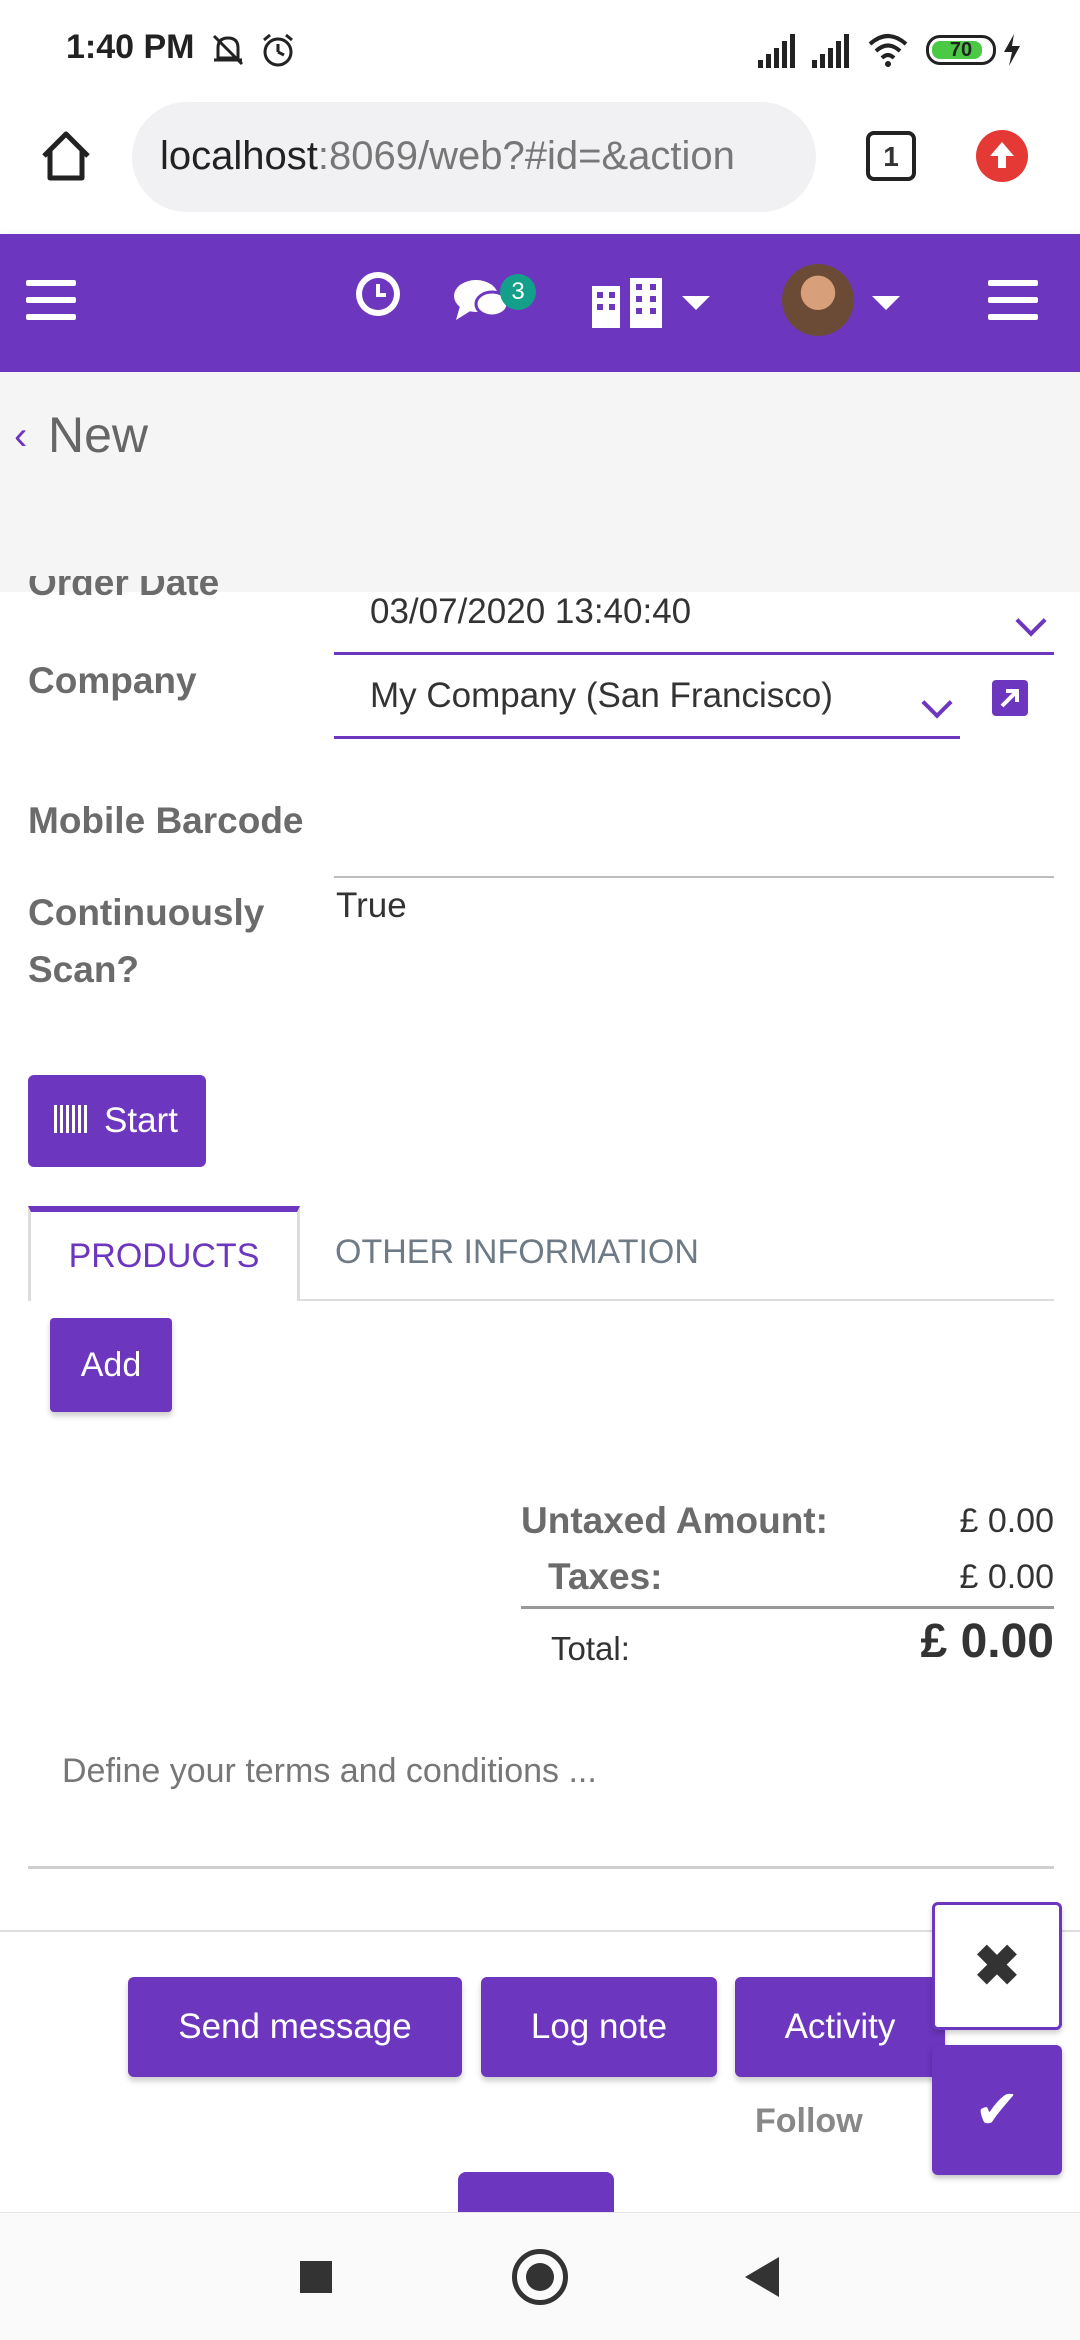 The width and height of the screenshot is (1080, 2340). Describe the element at coordinates (1006, 1577) in the screenshot. I see `taxes-value: £ 0.00` at that location.